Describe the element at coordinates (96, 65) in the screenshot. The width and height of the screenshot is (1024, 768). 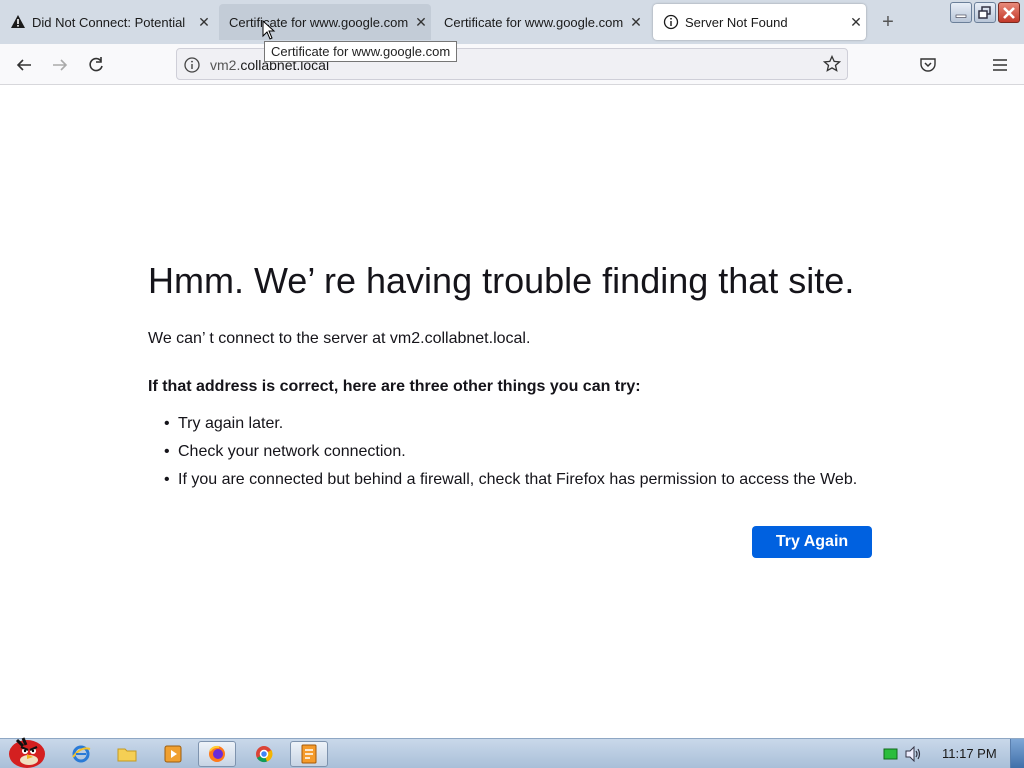
I see `reload-icon` at that location.